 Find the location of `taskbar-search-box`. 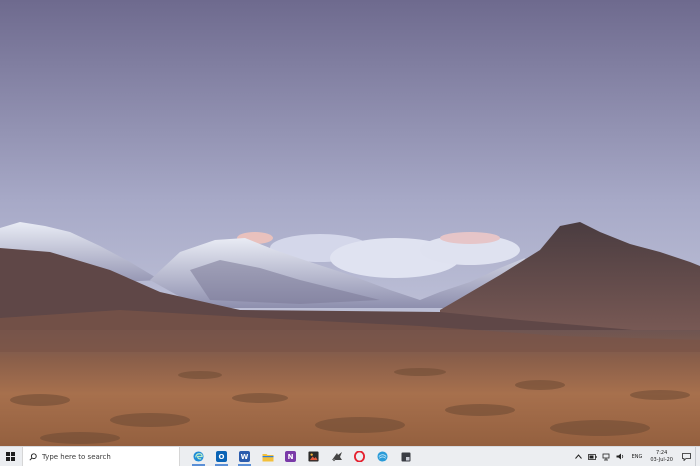

taskbar-search-box is located at coordinates (101, 456).